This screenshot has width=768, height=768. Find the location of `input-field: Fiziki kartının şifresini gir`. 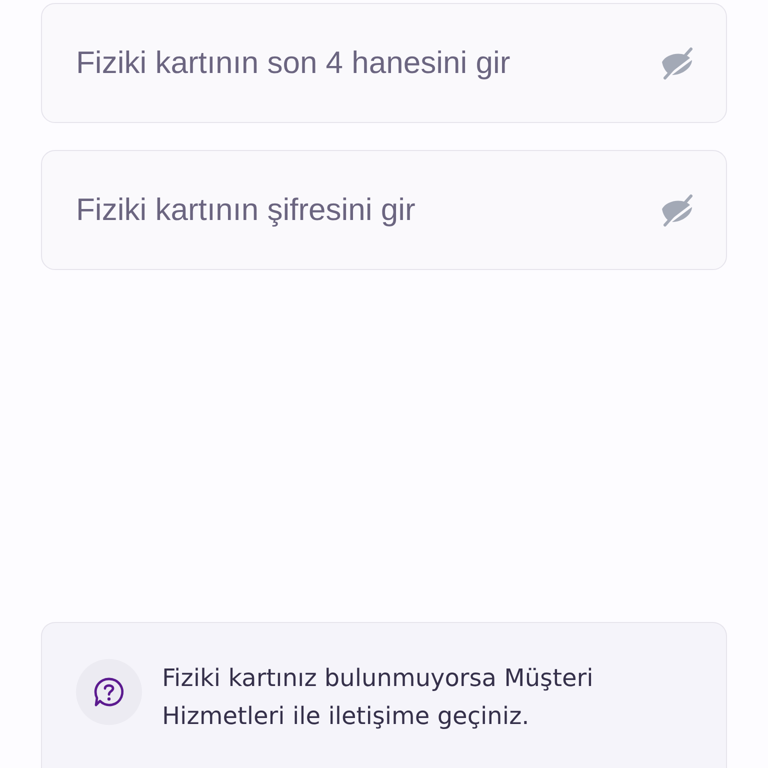

input-field: Fiziki kartının şifresini gir is located at coordinates (384, 210).